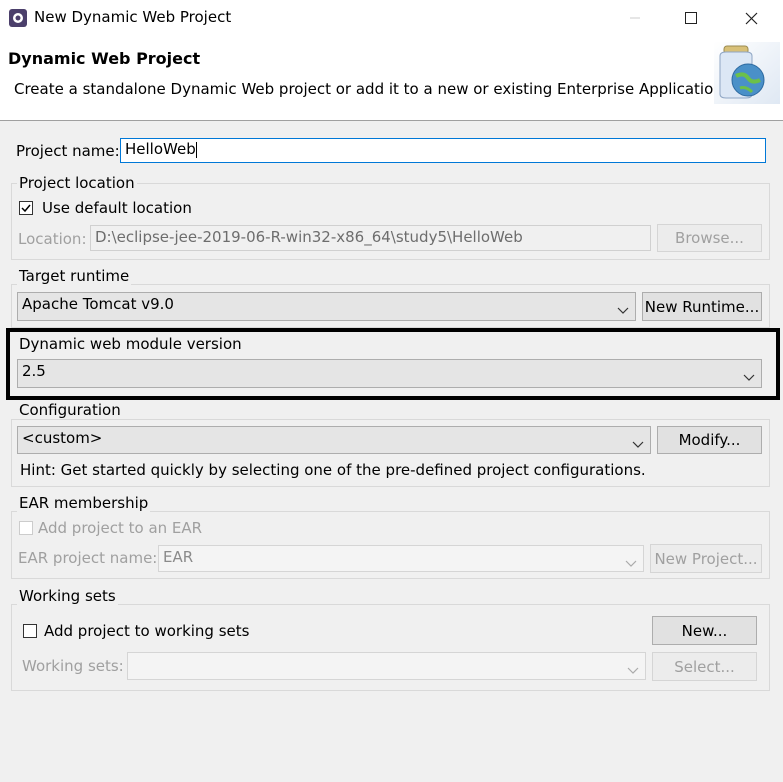  What do you see at coordinates (77, 183) in the screenshot?
I see `project-location-group-label: Project location` at bounding box center [77, 183].